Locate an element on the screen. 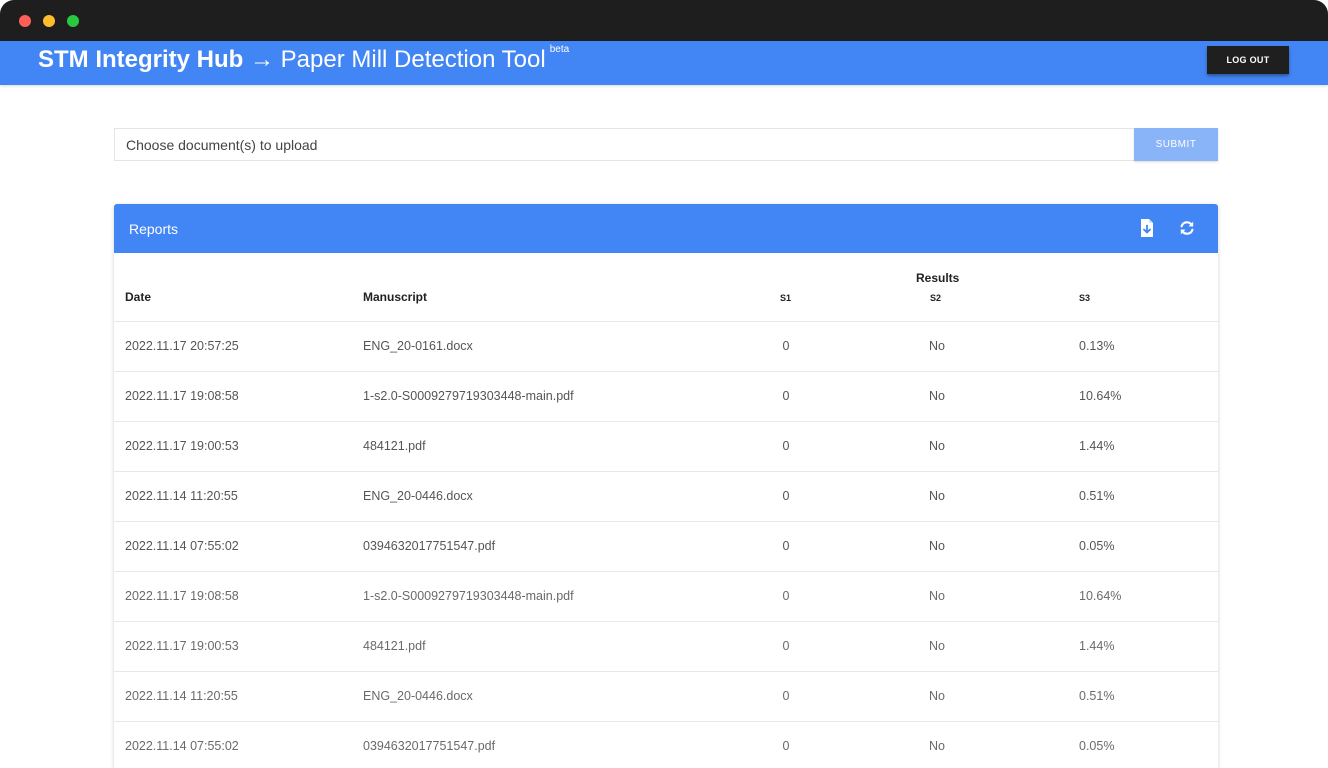 The width and height of the screenshot is (1328, 768). beta-badge: beta is located at coordinates (559, 49).